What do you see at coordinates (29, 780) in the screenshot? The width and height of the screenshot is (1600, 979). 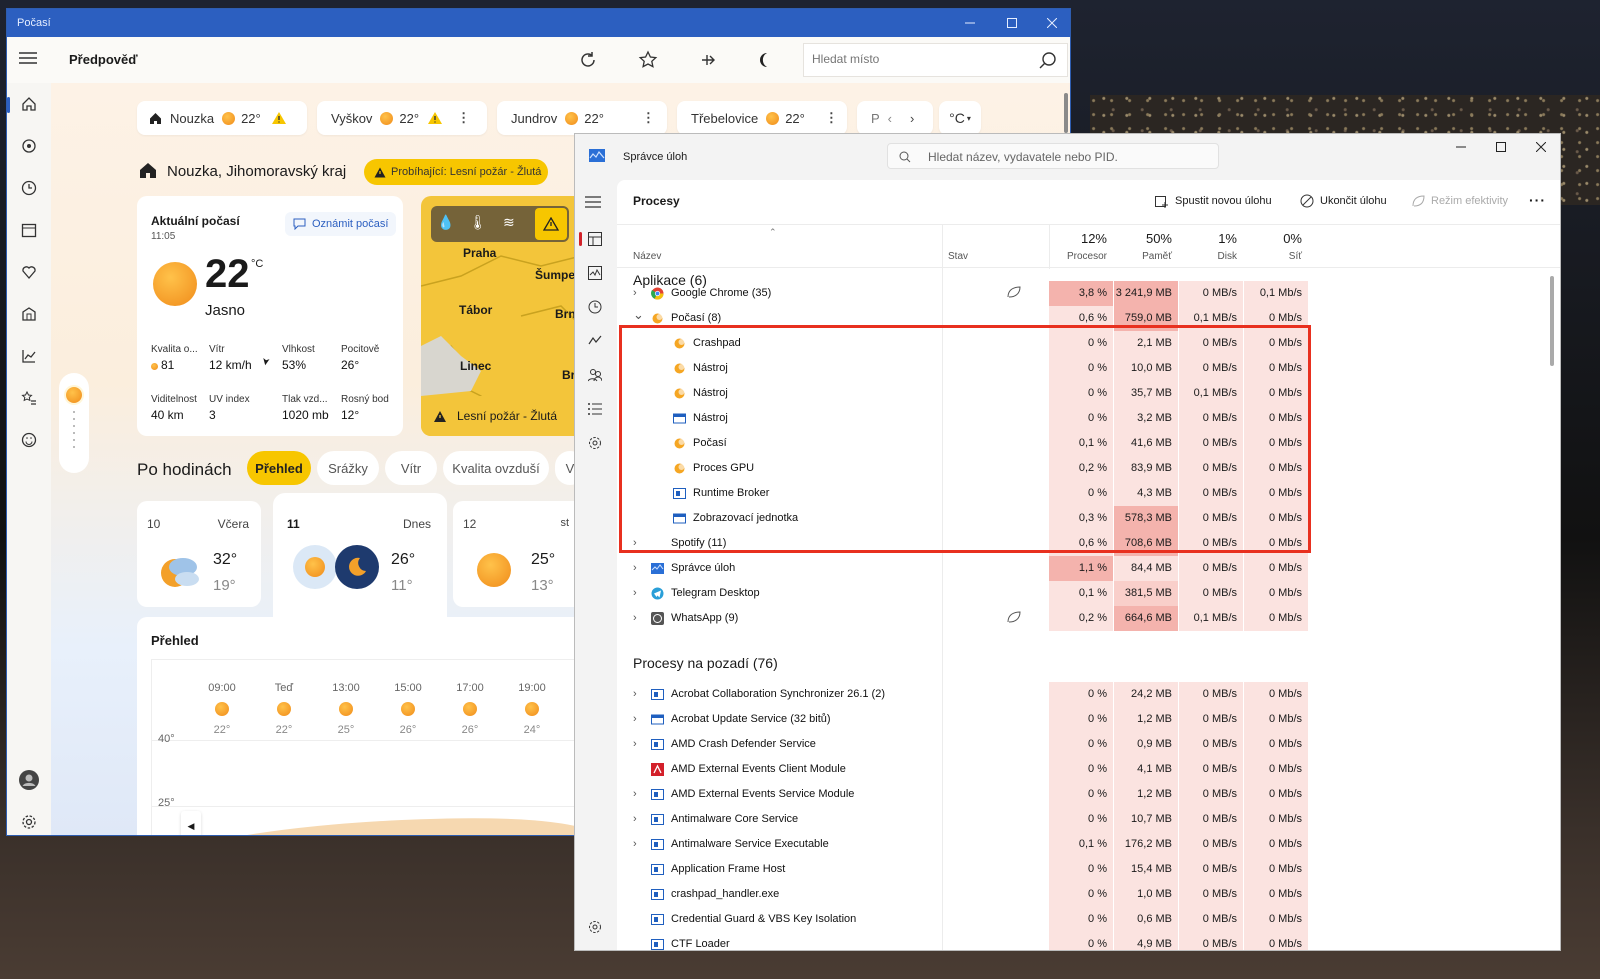 I see `account-avatar-icon` at bounding box center [29, 780].